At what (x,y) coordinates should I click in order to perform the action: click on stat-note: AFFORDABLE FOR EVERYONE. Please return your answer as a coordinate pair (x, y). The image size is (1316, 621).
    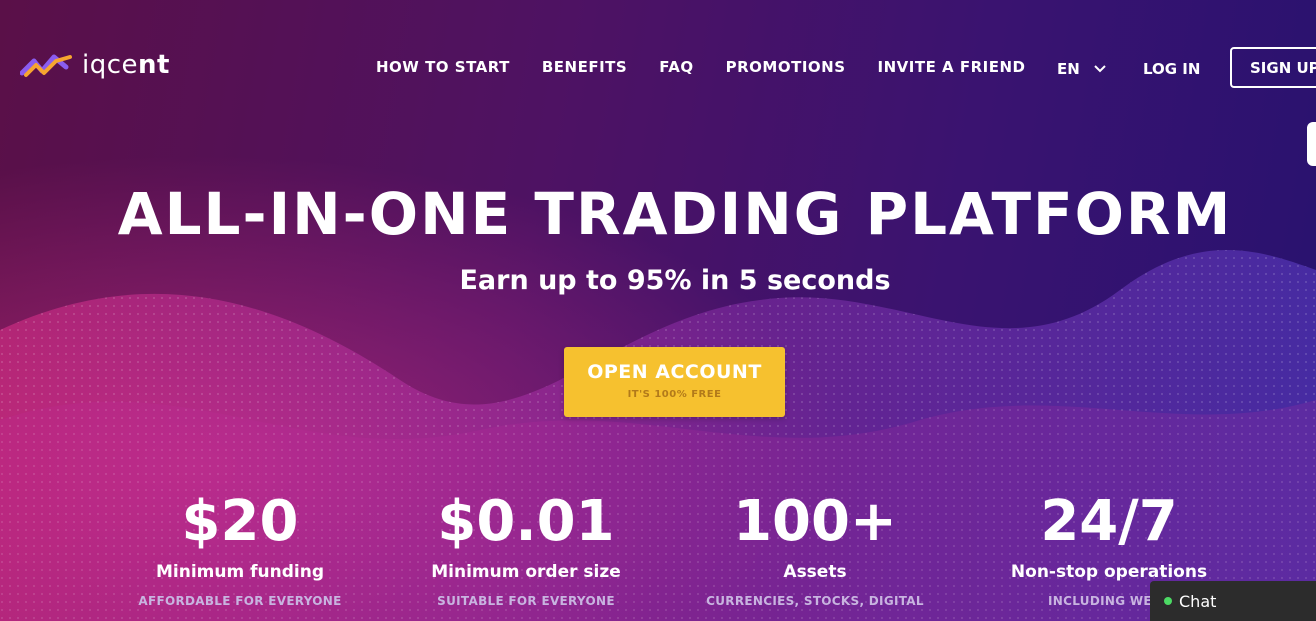
    Looking at the image, I should click on (240, 601).